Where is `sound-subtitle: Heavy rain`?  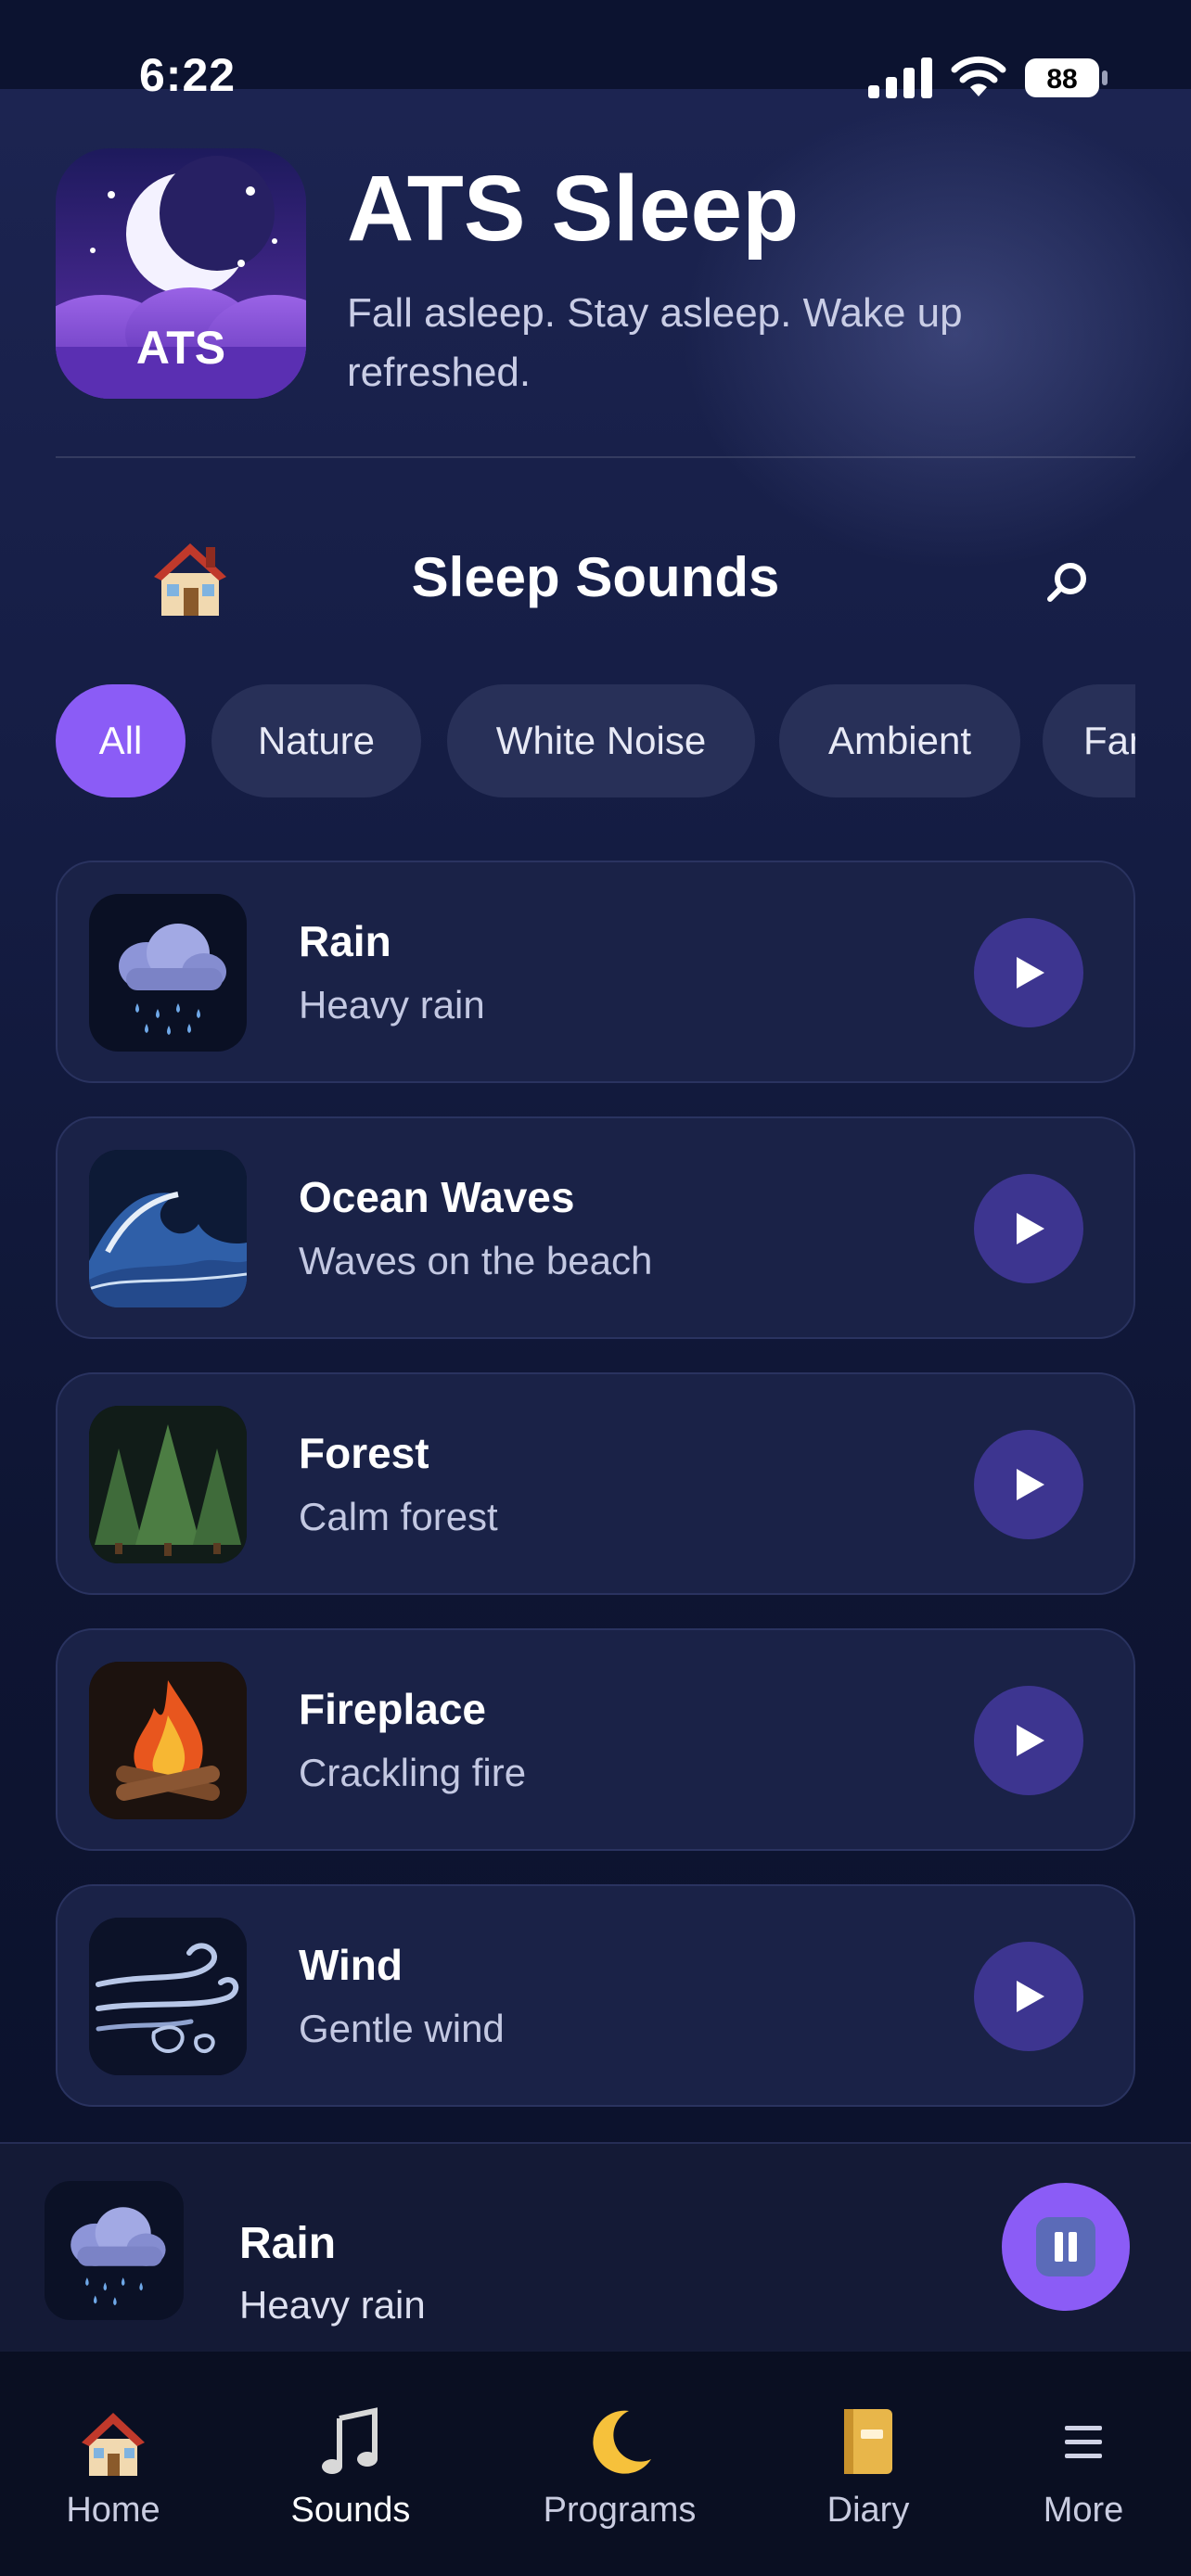
sound-subtitle: Heavy rain is located at coordinates (392, 1005).